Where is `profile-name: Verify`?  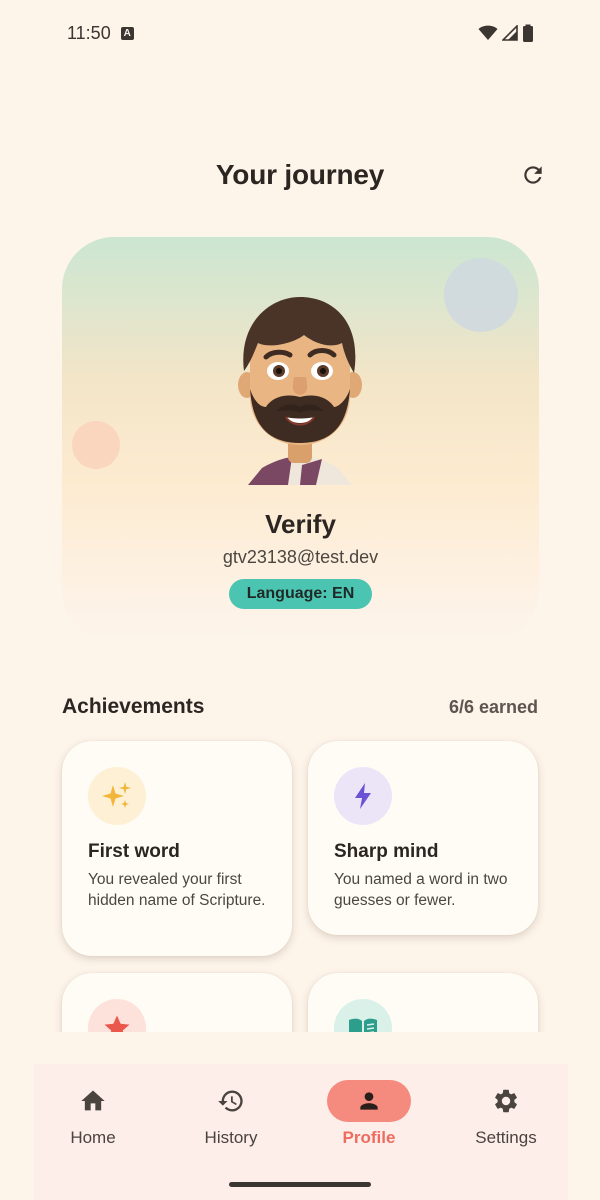
profile-name: Verify is located at coordinates (300, 524).